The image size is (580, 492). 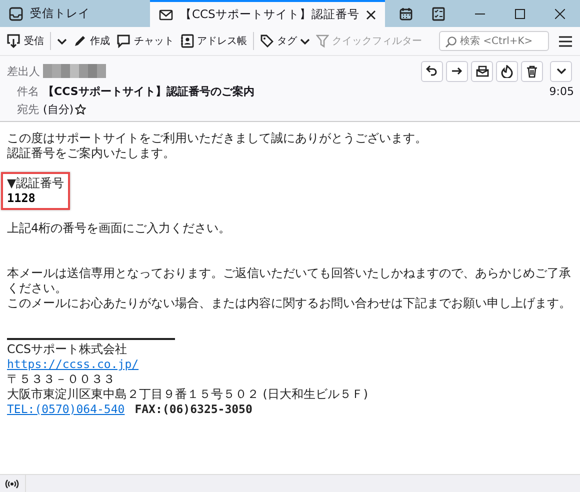 I want to click on time-text: 9:05, so click(x=561, y=91).